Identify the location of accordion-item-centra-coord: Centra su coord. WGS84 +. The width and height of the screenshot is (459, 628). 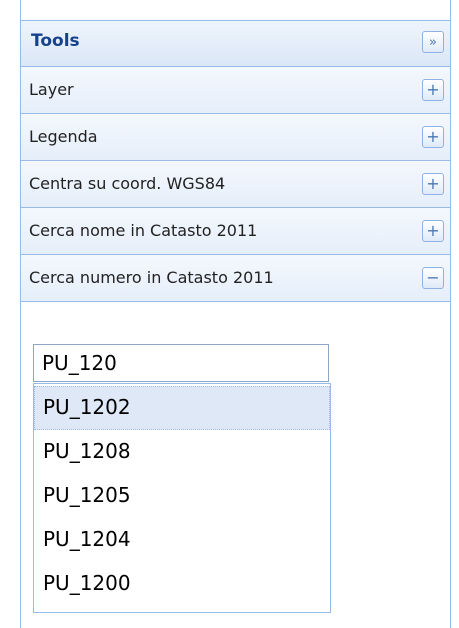
(235, 184).